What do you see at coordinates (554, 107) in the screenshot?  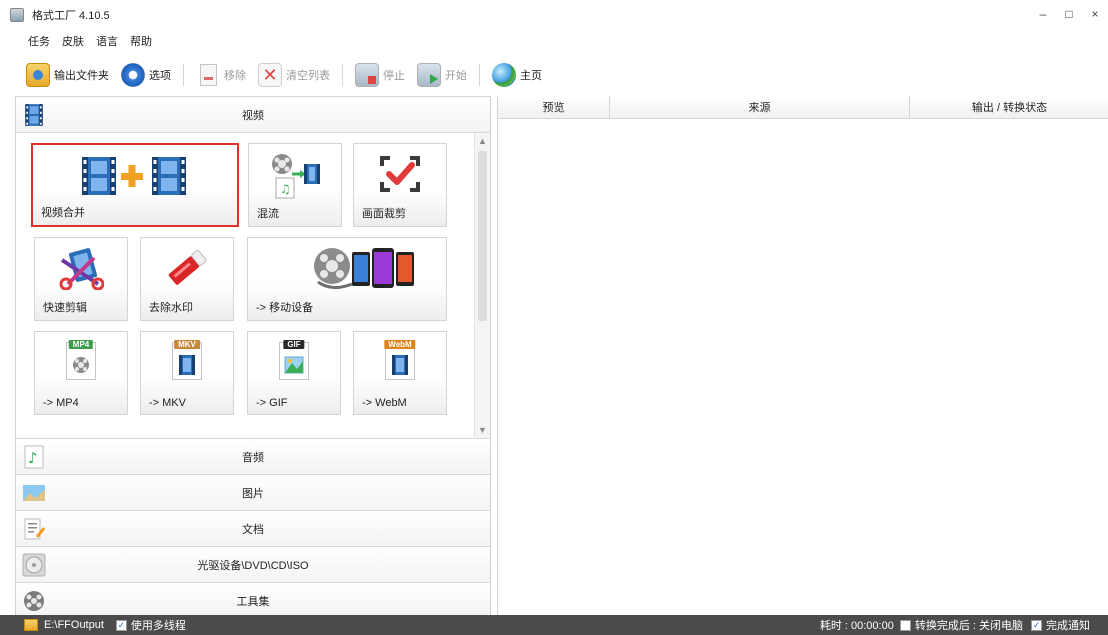 I see `column-preview: 预览` at bounding box center [554, 107].